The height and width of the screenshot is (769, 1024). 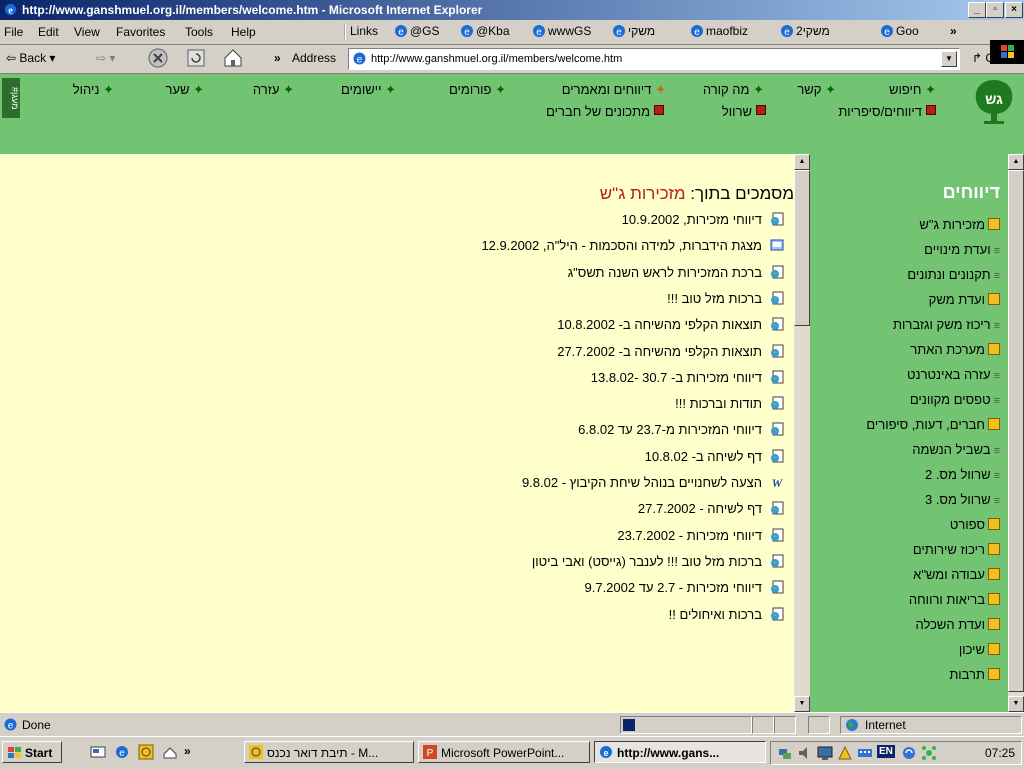 I want to click on document-link: ברכות ואיחולים !!, so click(x=726, y=614).